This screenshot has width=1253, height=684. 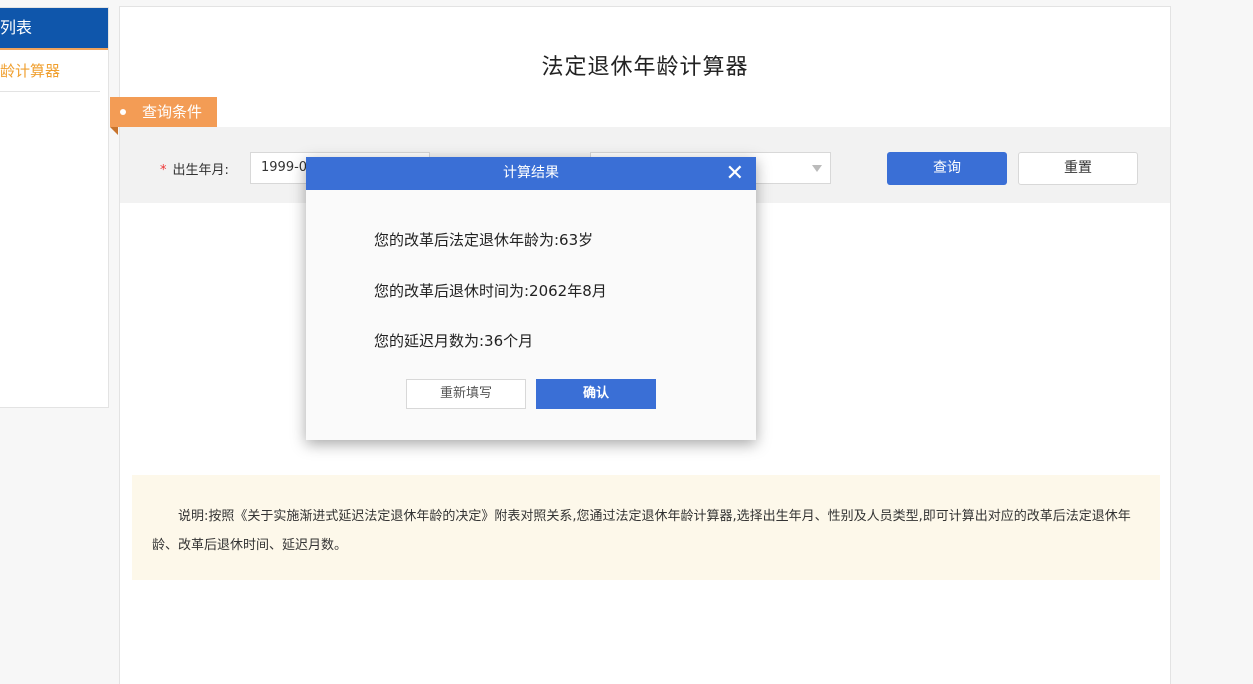 I want to click on sidebar-header: 列表, so click(x=54, y=29).